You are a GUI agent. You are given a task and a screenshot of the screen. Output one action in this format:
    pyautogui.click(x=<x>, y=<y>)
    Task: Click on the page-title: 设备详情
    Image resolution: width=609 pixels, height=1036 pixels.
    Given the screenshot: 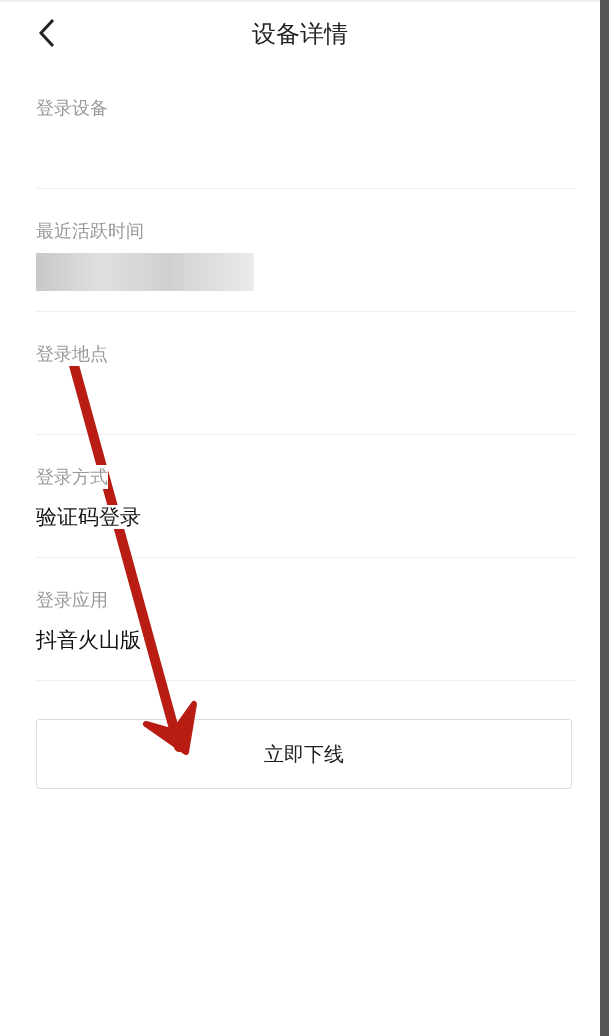 What is the action you would take?
    pyautogui.click(x=300, y=34)
    